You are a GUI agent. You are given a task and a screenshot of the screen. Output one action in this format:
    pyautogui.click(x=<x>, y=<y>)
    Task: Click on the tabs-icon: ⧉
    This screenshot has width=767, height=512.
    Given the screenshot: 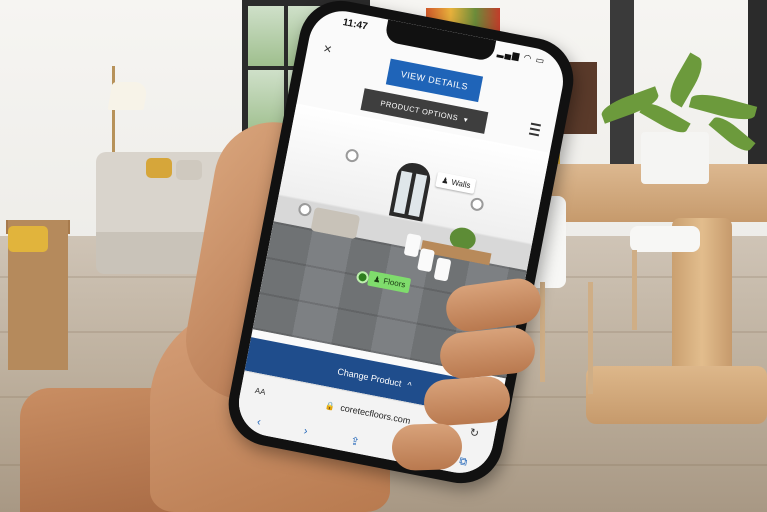 What is the action you would take?
    pyautogui.click(x=463, y=462)
    